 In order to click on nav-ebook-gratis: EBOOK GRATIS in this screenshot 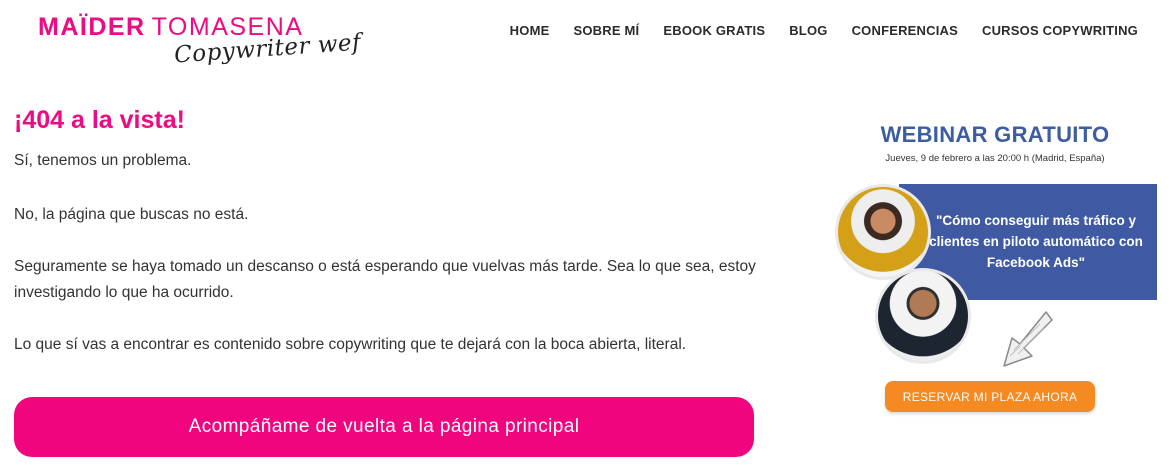, I will do `click(714, 31)`.